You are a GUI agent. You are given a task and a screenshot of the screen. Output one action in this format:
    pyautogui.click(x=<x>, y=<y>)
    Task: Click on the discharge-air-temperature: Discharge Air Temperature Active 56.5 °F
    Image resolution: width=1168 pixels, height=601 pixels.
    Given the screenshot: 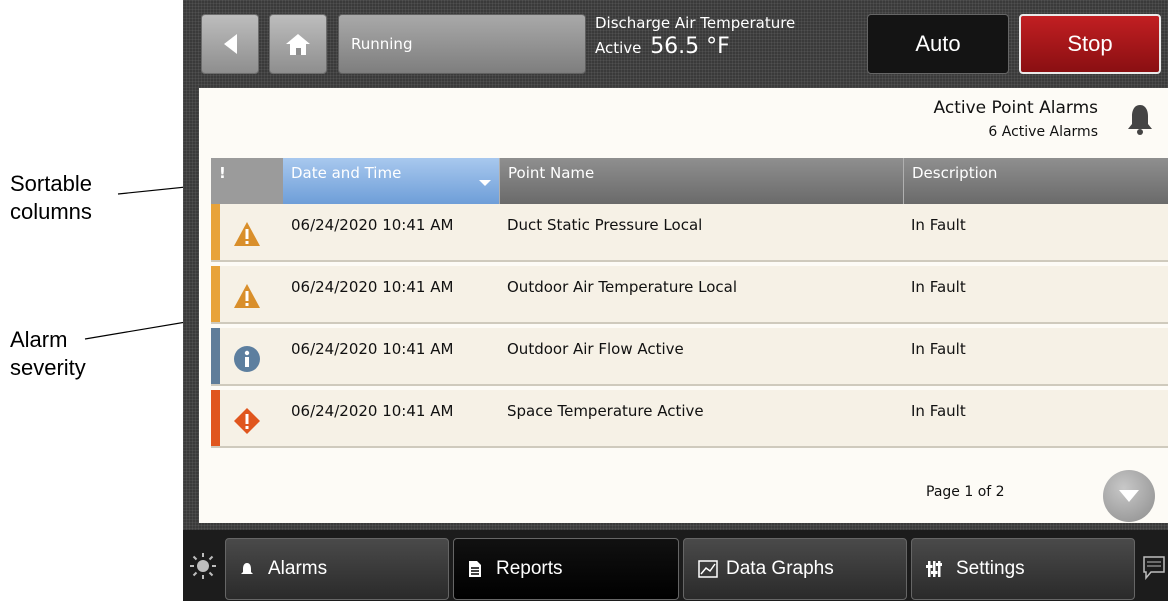 What is the action you would take?
    pyautogui.click(x=695, y=36)
    